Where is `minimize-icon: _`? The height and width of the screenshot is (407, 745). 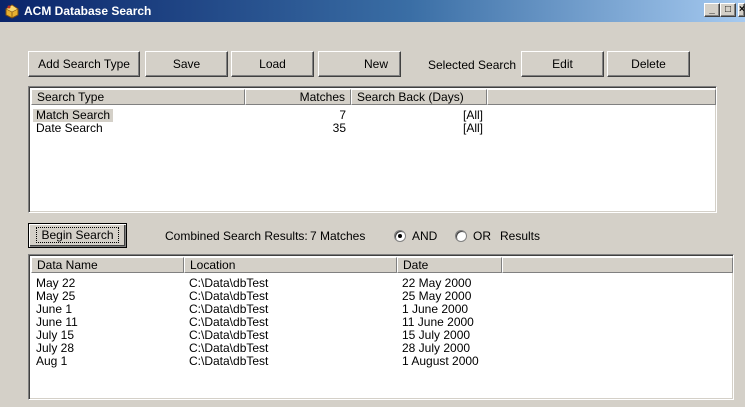
minimize-icon: _ is located at coordinates (712, 9).